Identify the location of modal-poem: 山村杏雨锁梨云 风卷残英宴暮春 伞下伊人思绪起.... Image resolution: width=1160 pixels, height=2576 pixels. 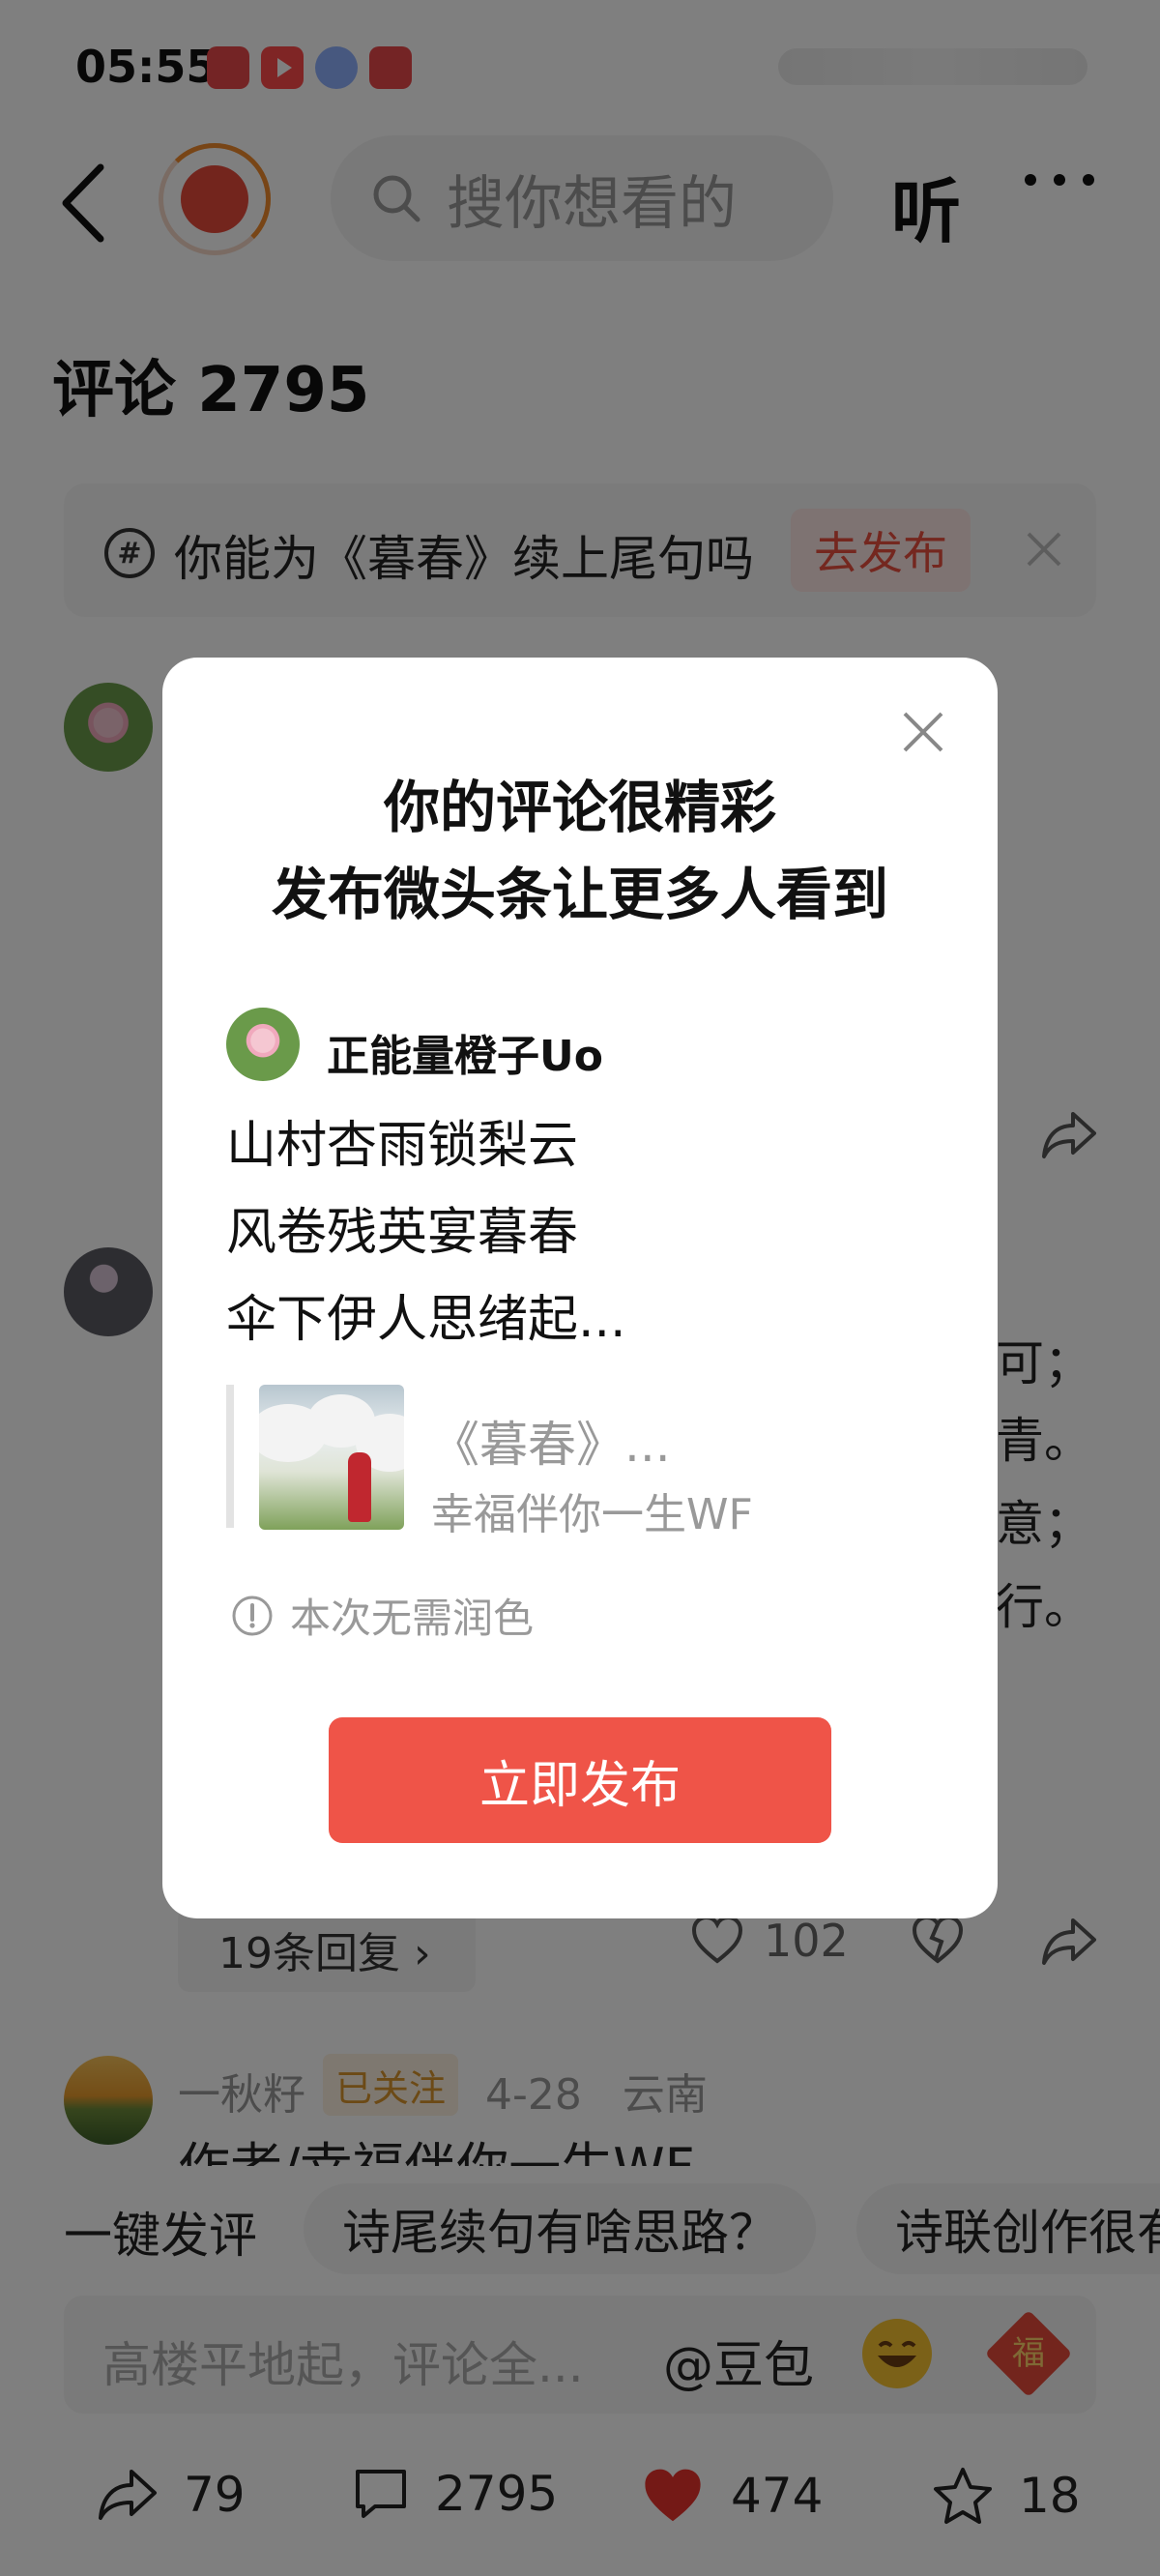
(426, 1232).